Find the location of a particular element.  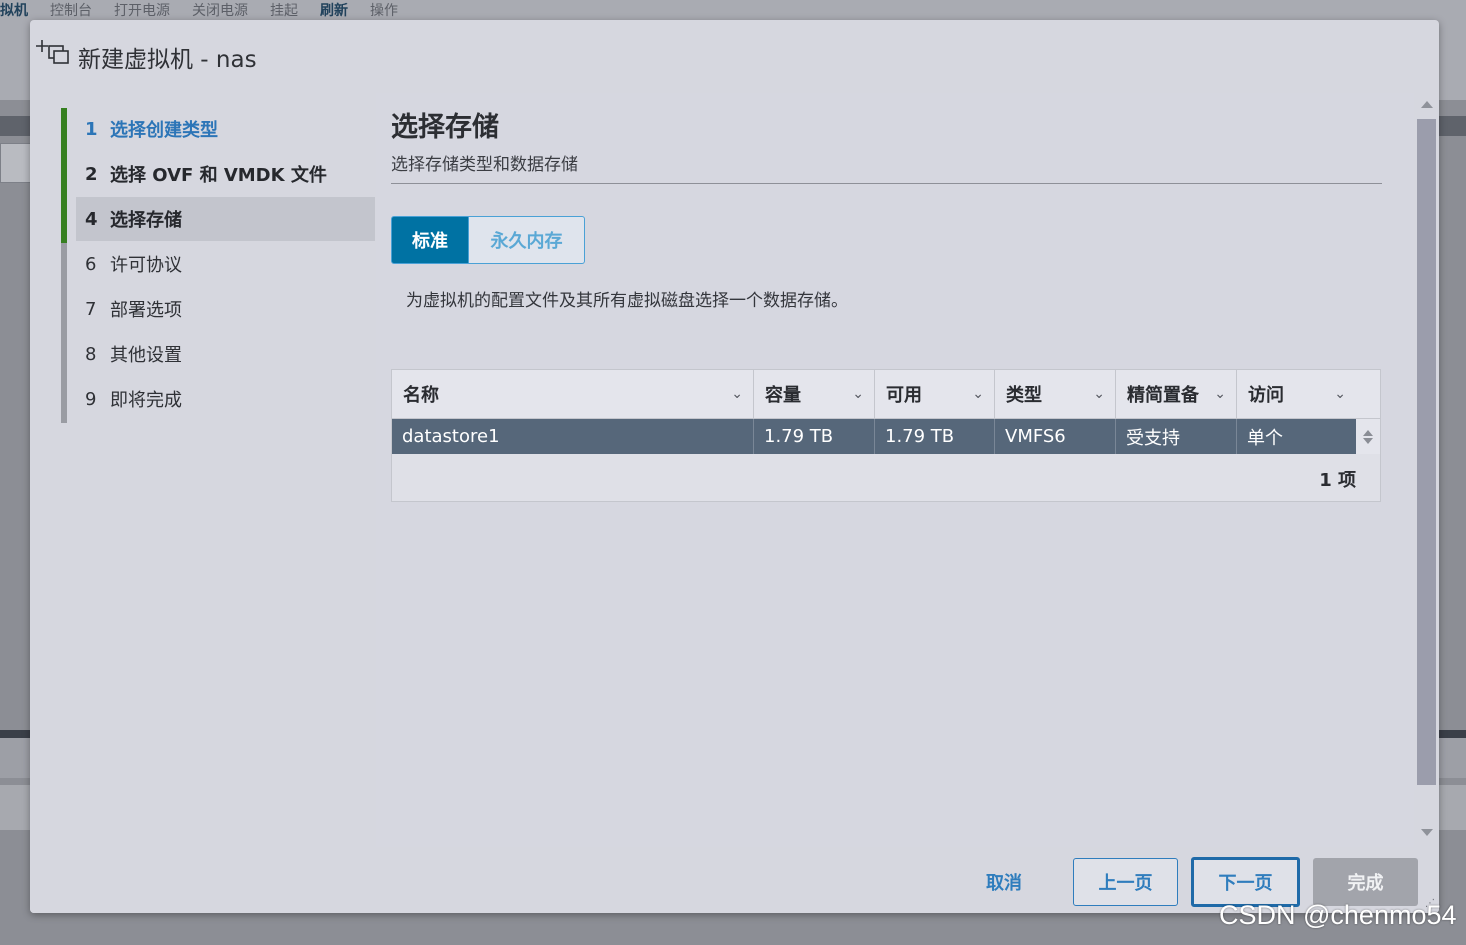

step-deployment-options: 7 部署选项 is located at coordinates (225, 309).